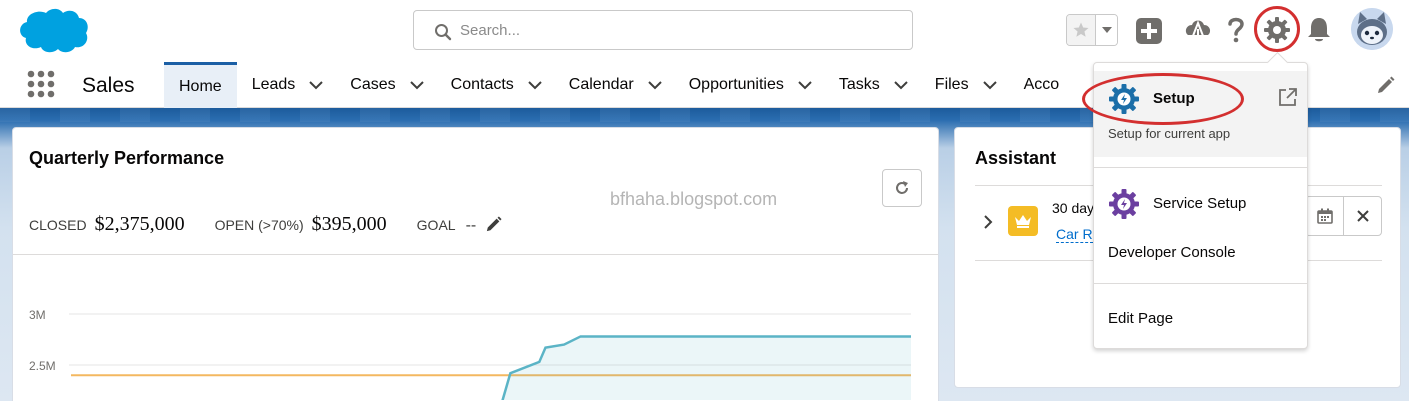 Image resolution: width=1409 pixels, height=401 pixels. I want to click on plus-icon, so click(1149, 31).